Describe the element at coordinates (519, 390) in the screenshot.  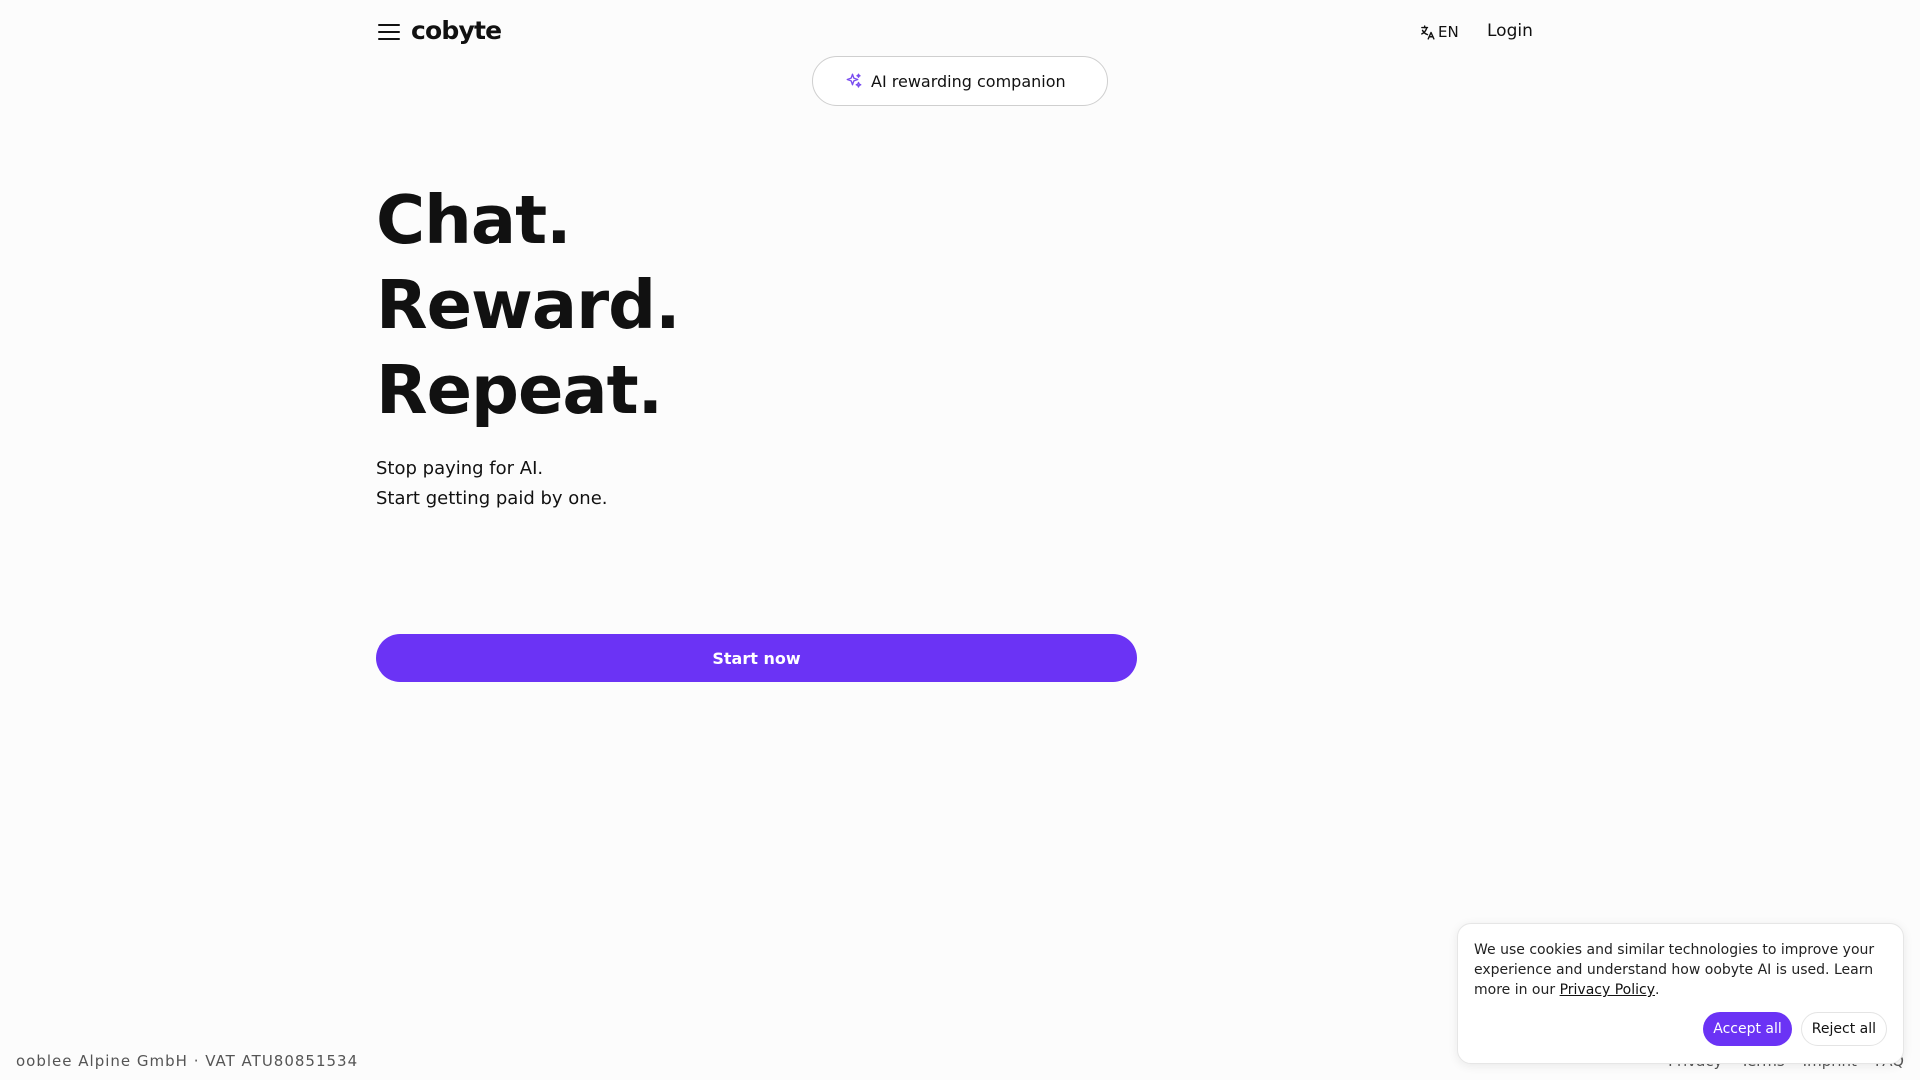
I see `hero-line-repeat: Repeat.` at that location.